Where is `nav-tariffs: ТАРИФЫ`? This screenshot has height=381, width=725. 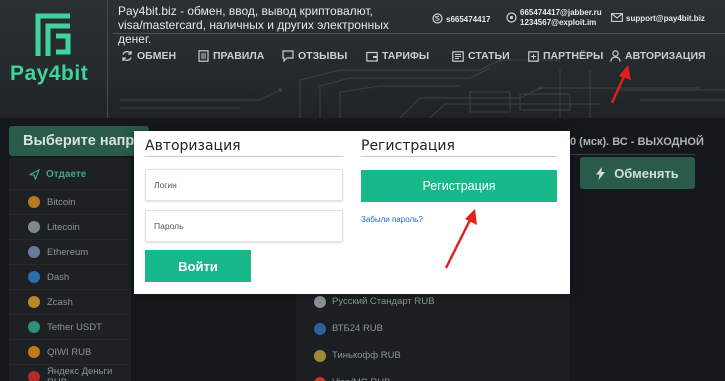
nav-tariffs: ТАРИФЫ is located at coordinates (397, 56).